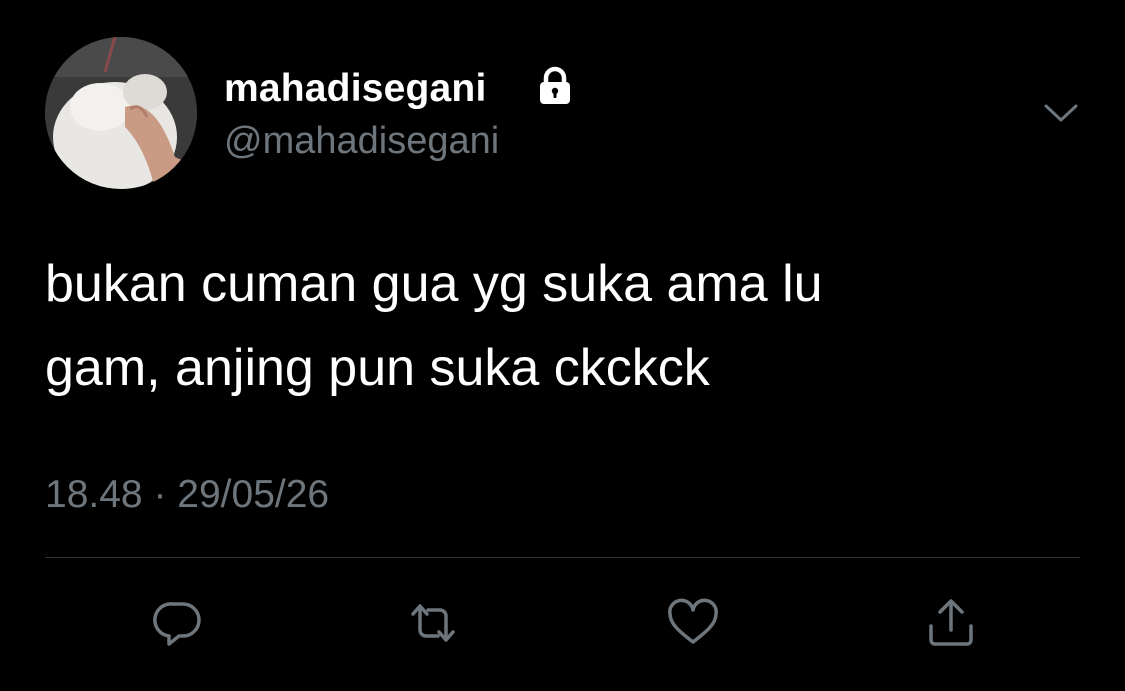  Describe the element at coordinates (355, 89) in the screenshot. I see `display-name: mahadisegani` at that location.